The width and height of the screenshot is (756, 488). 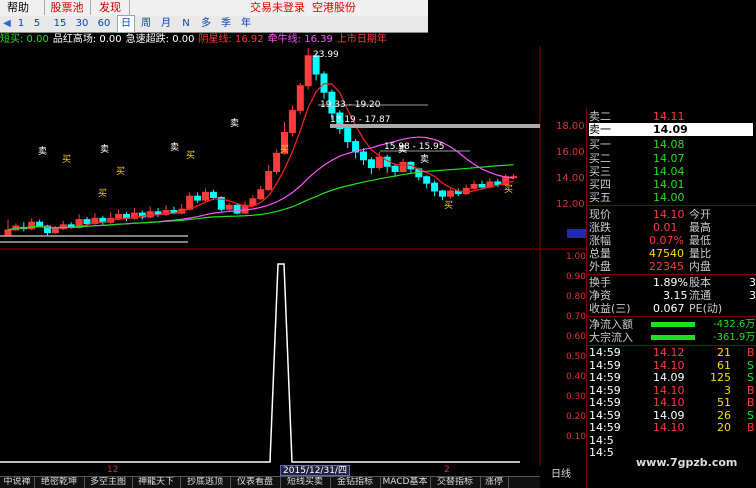 What do you see at coordinates (104, 24) in the screenshot?
I see `period-60: 60` at bounding box center [104, 24].